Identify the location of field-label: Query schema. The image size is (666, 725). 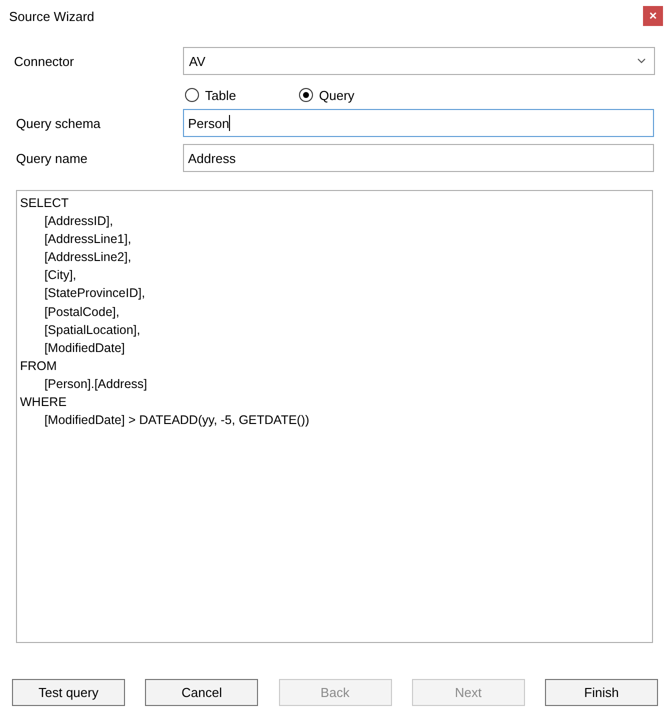
(59, 123).